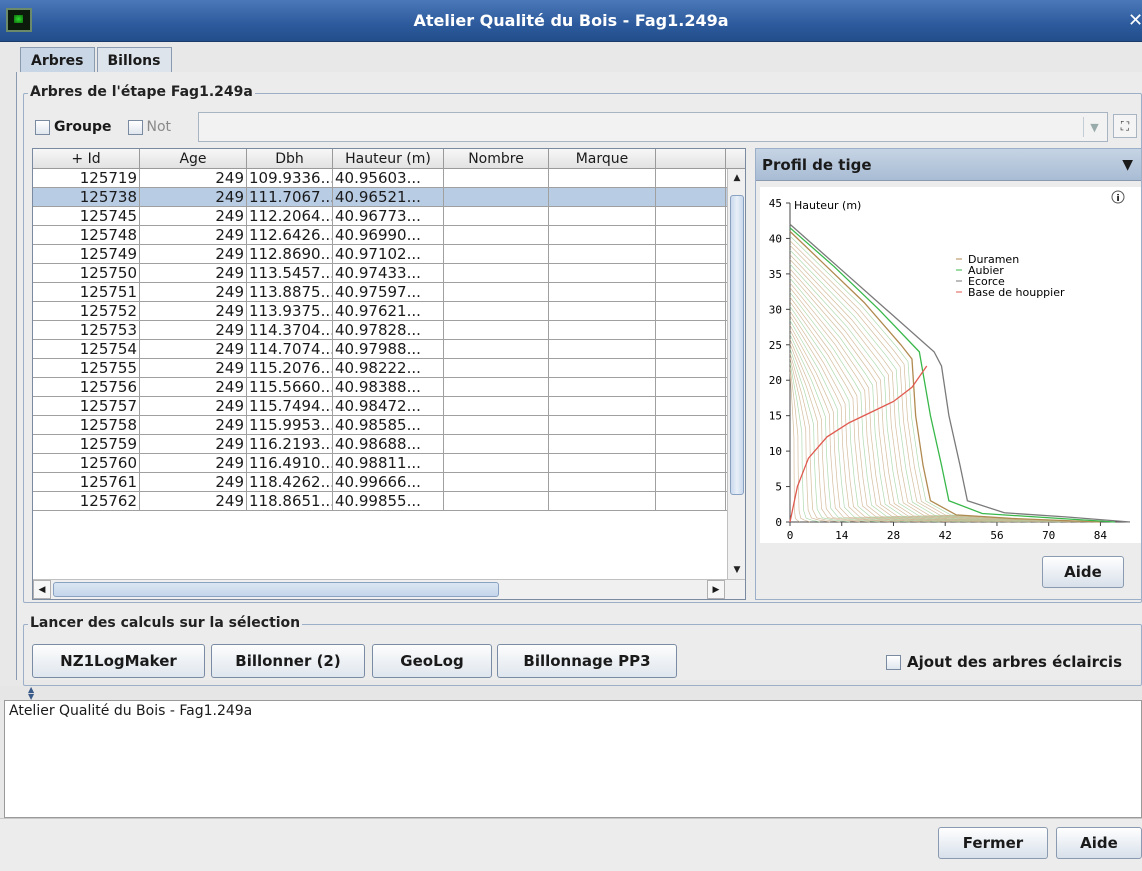 This screenshot has height=871, width=1142. Describe the element at coordinates (86, 235) in the screenshot. I see `cell-id: 125748` at that location.